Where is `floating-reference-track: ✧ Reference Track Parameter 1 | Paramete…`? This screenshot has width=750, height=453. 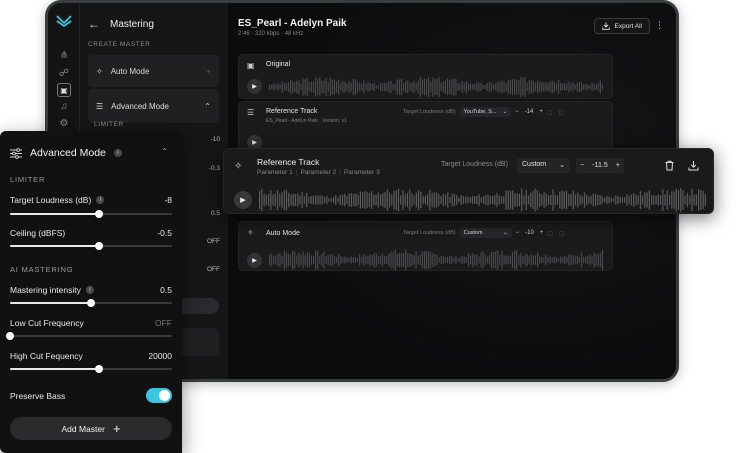
floating-reference-track: ✧ Reference Track Parameter 1 | Paramete… is located at coordinates (468, 181).